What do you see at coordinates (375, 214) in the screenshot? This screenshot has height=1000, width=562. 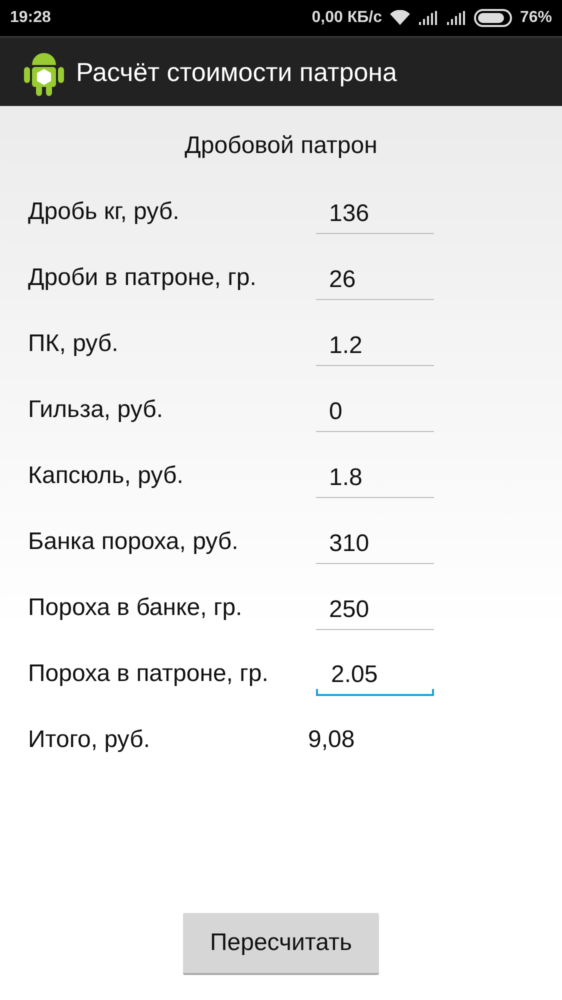 I see `input-field: 136` at bounding box center [375, 214].